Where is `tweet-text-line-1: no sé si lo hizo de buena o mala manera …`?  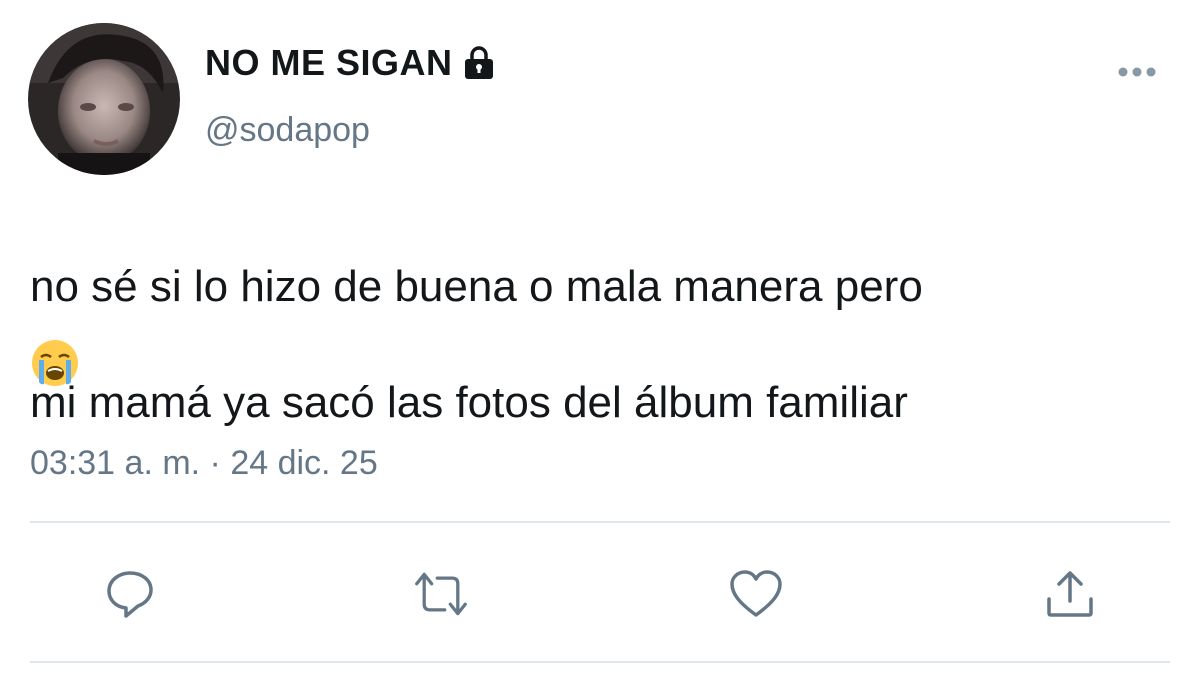
tweet-text-line-1: no sé si lo hizo de buena o mala manera … is located at coordinates (476, 286).